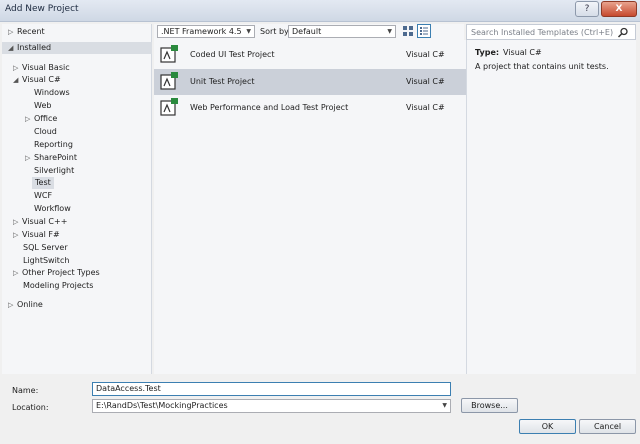 The height and width of the screenshot is (444, 640). I want to click on template-description: A project that contains unit tests., so click(542, 66).